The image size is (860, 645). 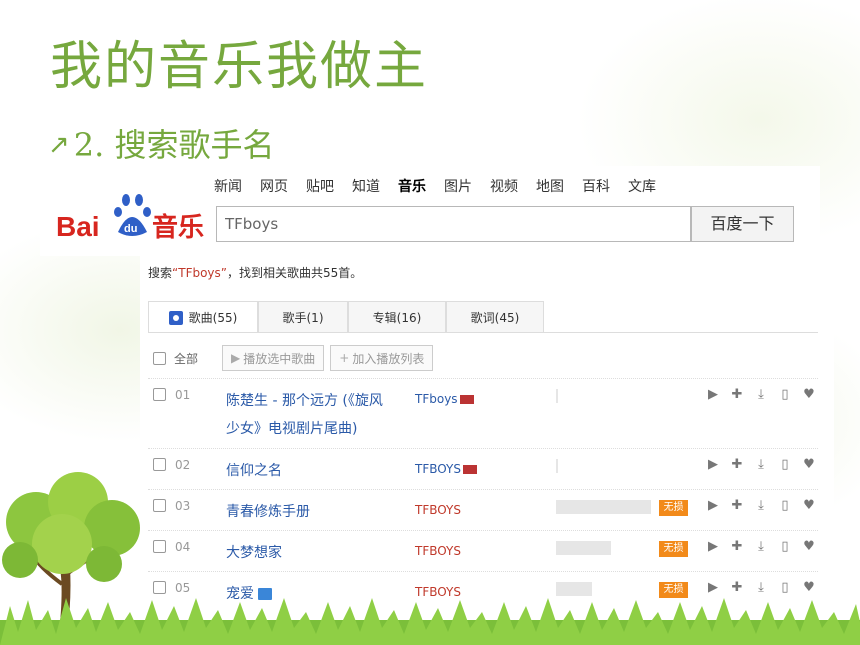 I want to click on slide-title: 我的音乐我做主, so click(x=239, y=67).